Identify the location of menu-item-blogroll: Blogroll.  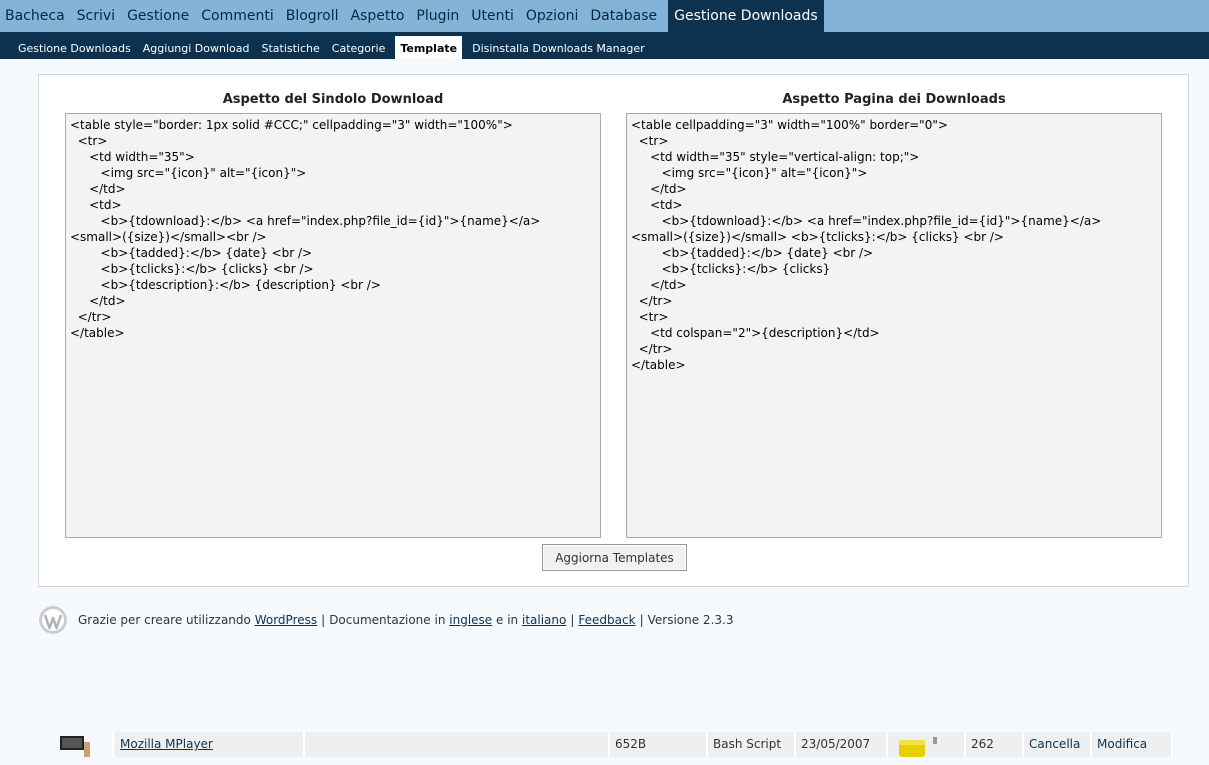
(313, 16).